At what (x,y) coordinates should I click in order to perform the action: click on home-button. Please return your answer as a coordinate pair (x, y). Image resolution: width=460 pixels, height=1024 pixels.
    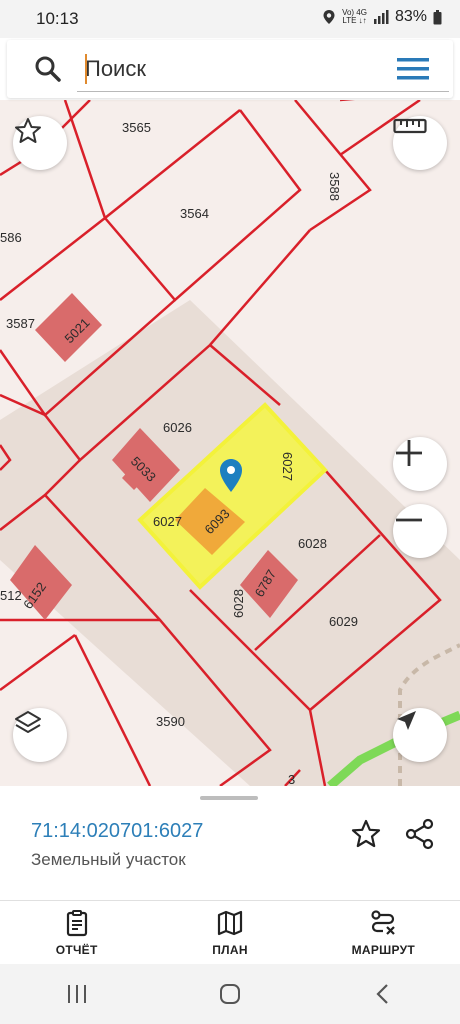
    Looking at the image, I should click on (230, 994).